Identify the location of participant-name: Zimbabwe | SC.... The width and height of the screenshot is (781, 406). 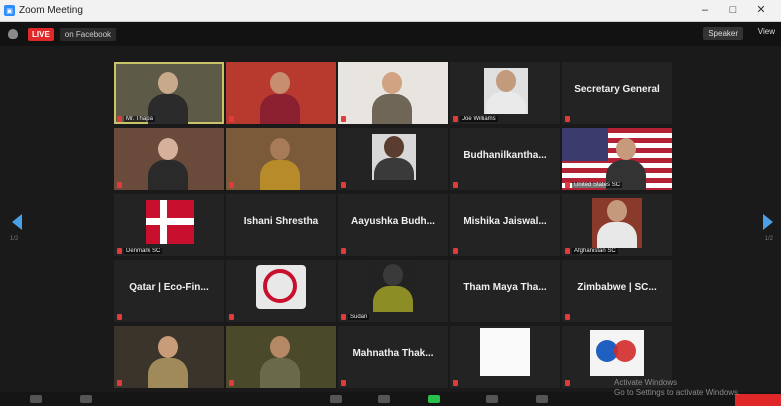
(617, 287).